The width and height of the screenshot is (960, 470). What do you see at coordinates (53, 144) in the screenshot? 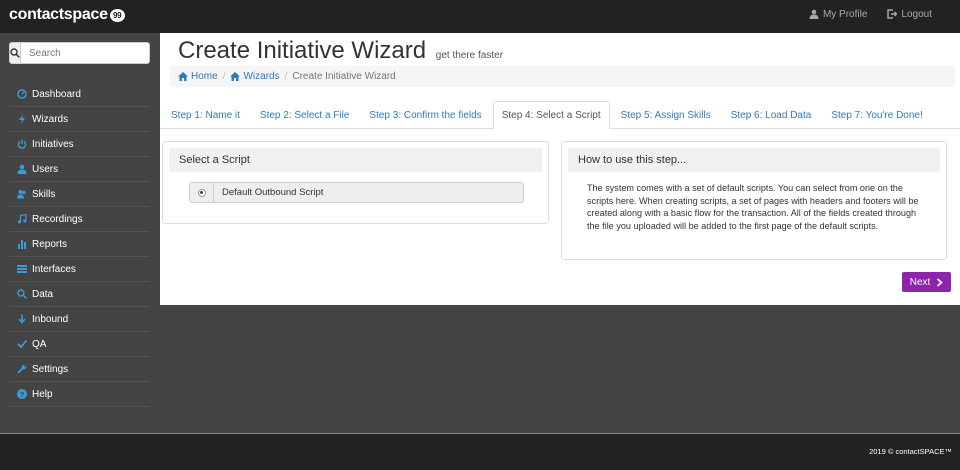
I see `sidebar-item-label: Initiatives` at bounding box center [53, 144].